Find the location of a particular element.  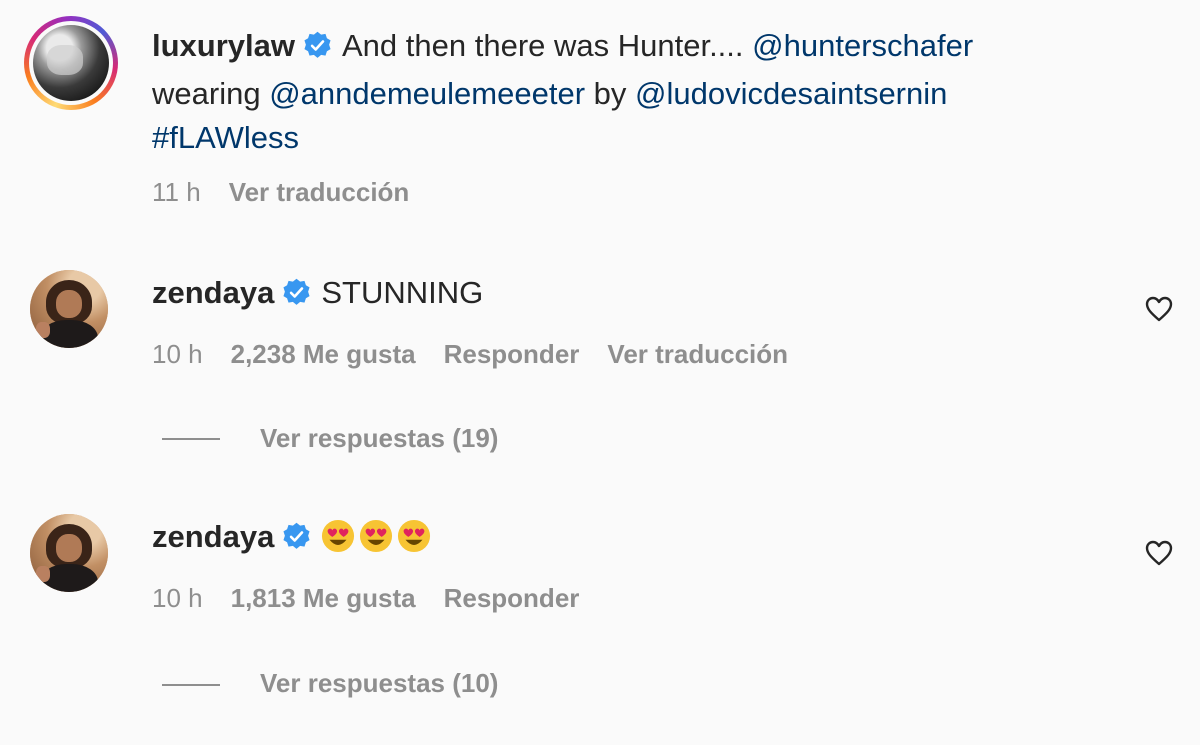

comment-1-likes: 2,238 Me gusta is located at coordinates (323, 354).